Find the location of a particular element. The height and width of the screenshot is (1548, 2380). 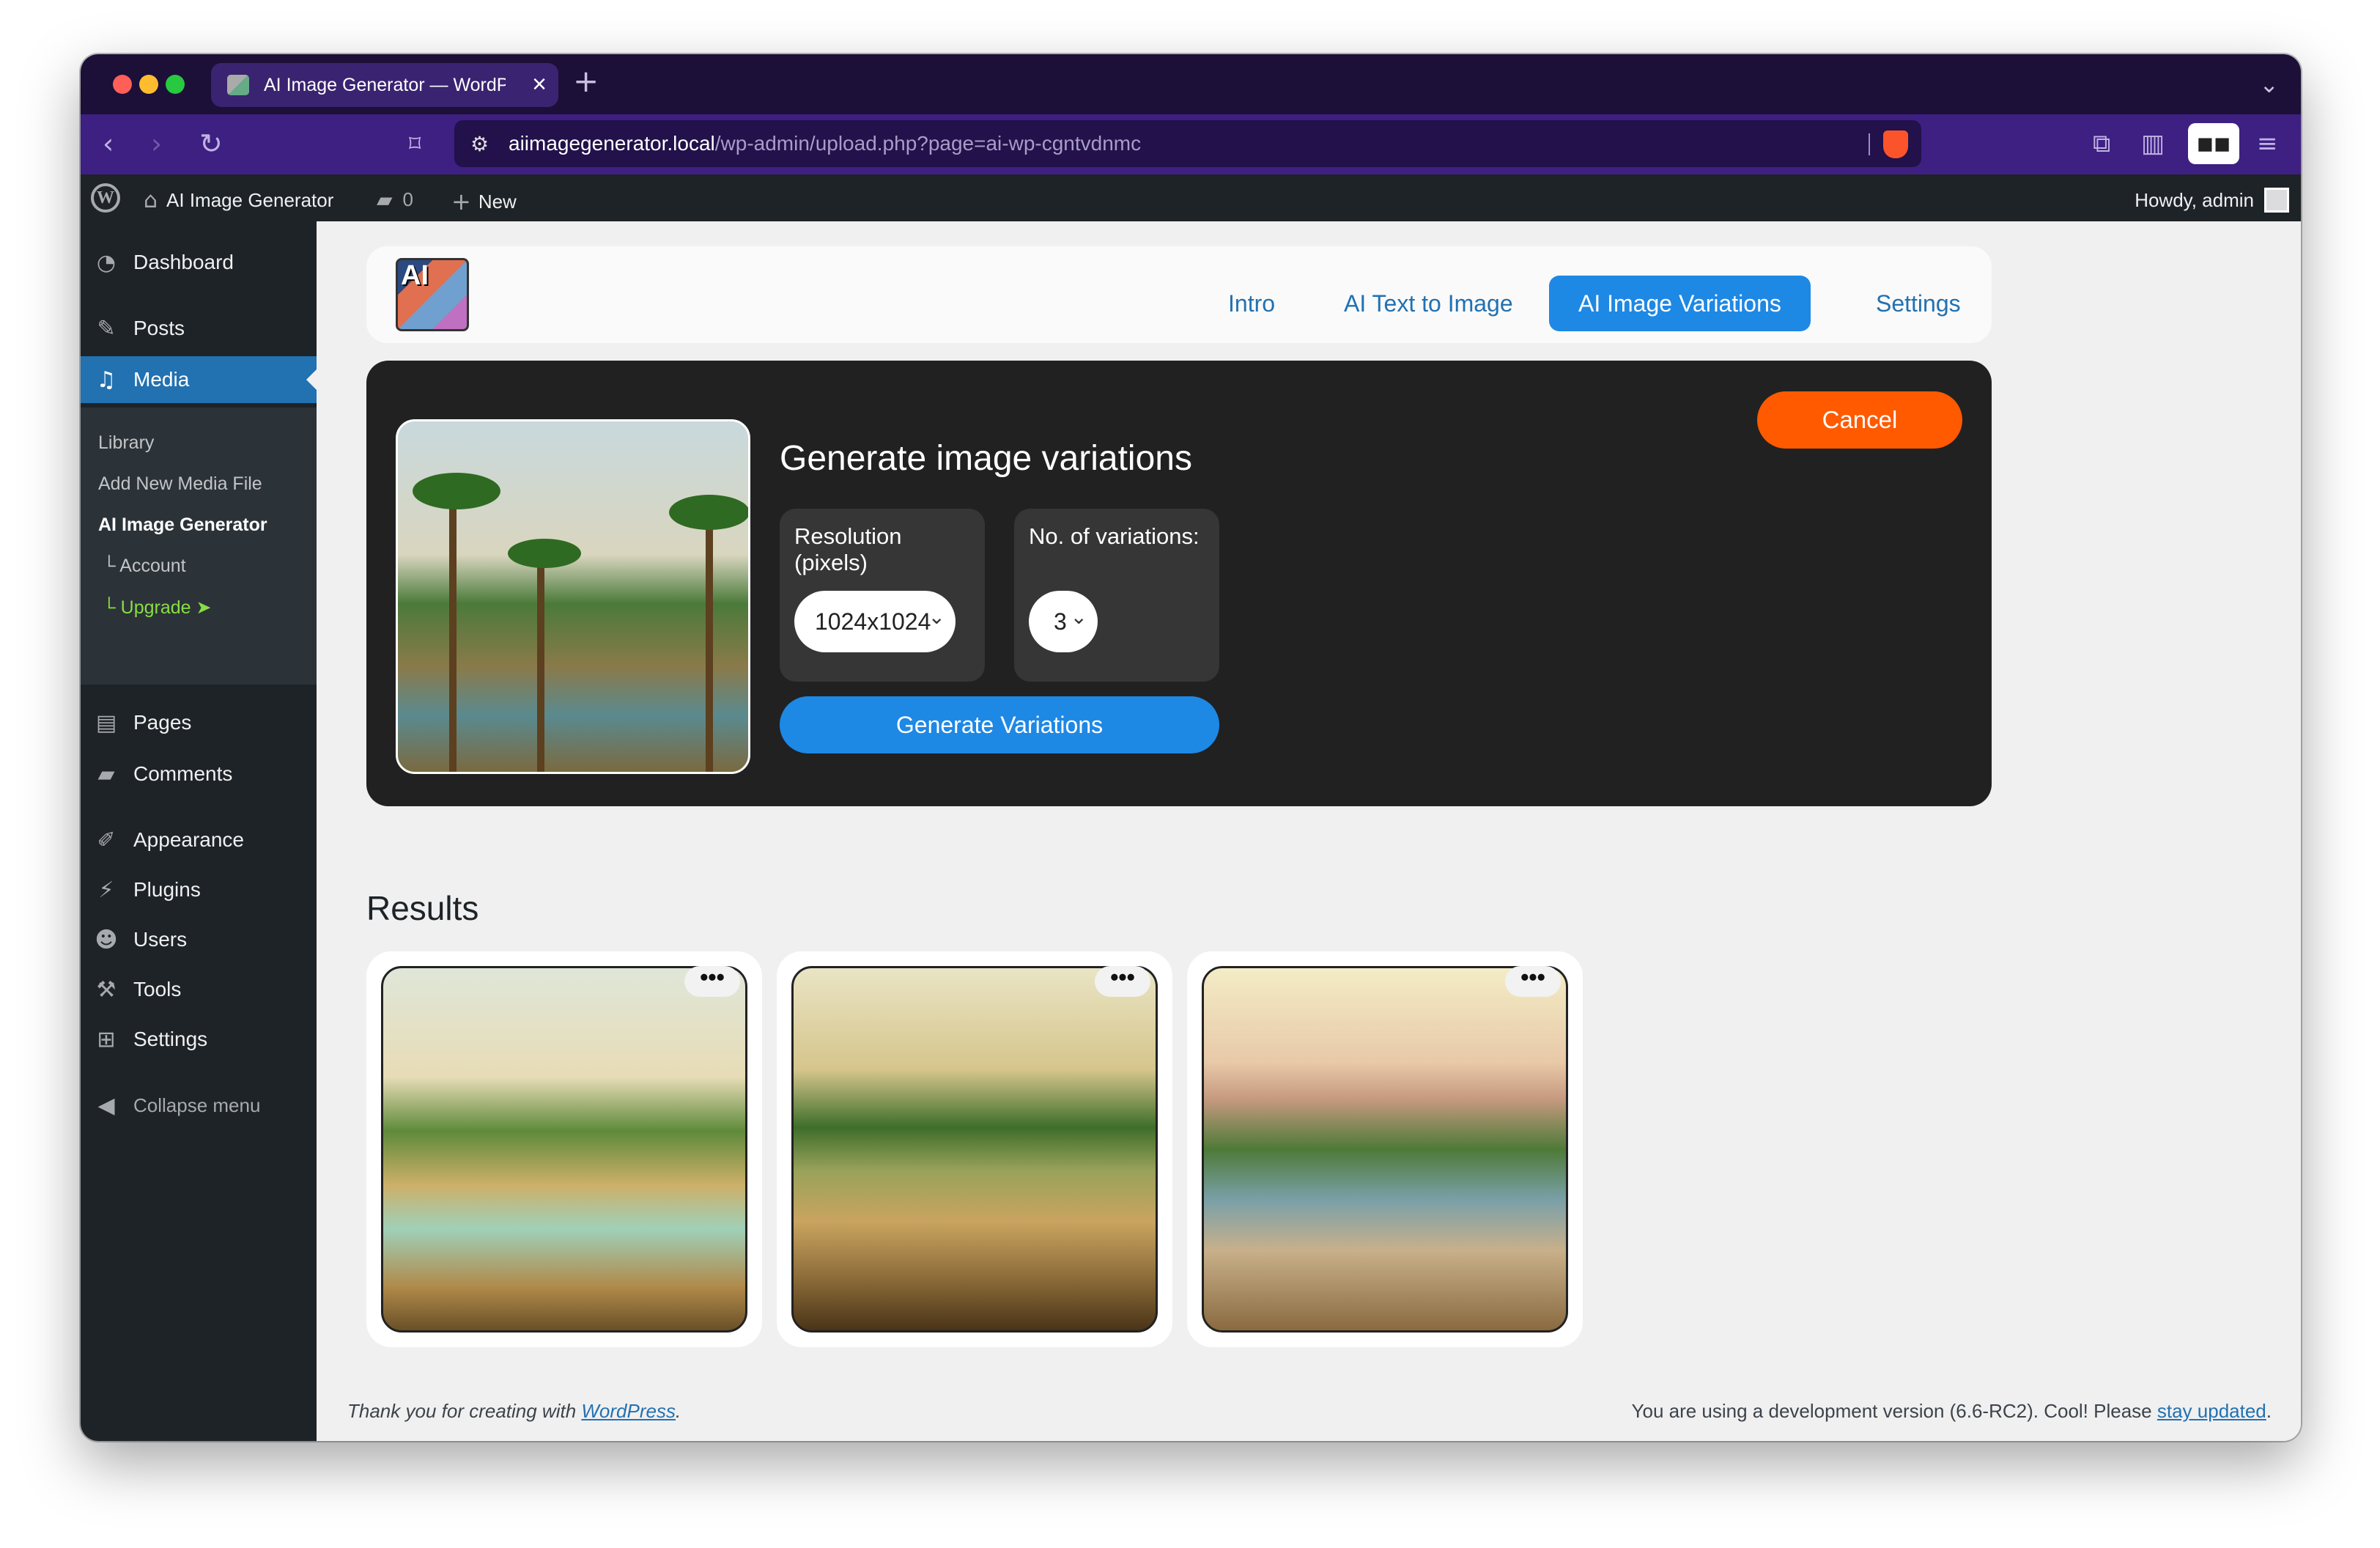

sidebar-item-label: Tools is located at coordinates (157, 989).